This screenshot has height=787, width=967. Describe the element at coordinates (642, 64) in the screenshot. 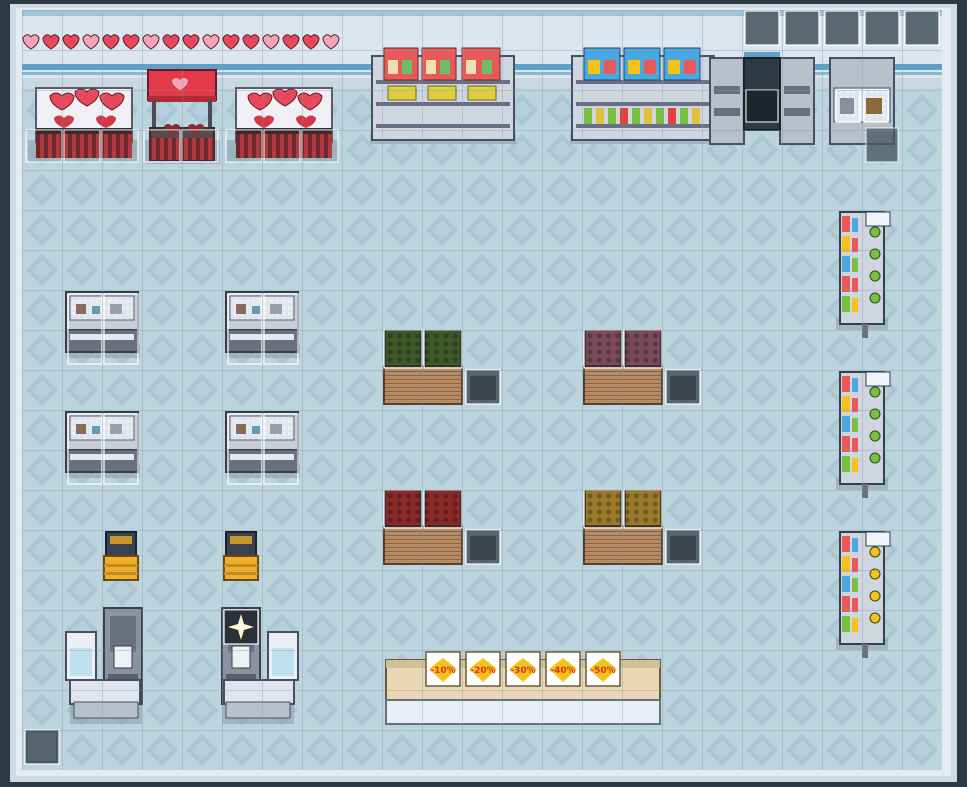

I see `drink-boxes` at that location.